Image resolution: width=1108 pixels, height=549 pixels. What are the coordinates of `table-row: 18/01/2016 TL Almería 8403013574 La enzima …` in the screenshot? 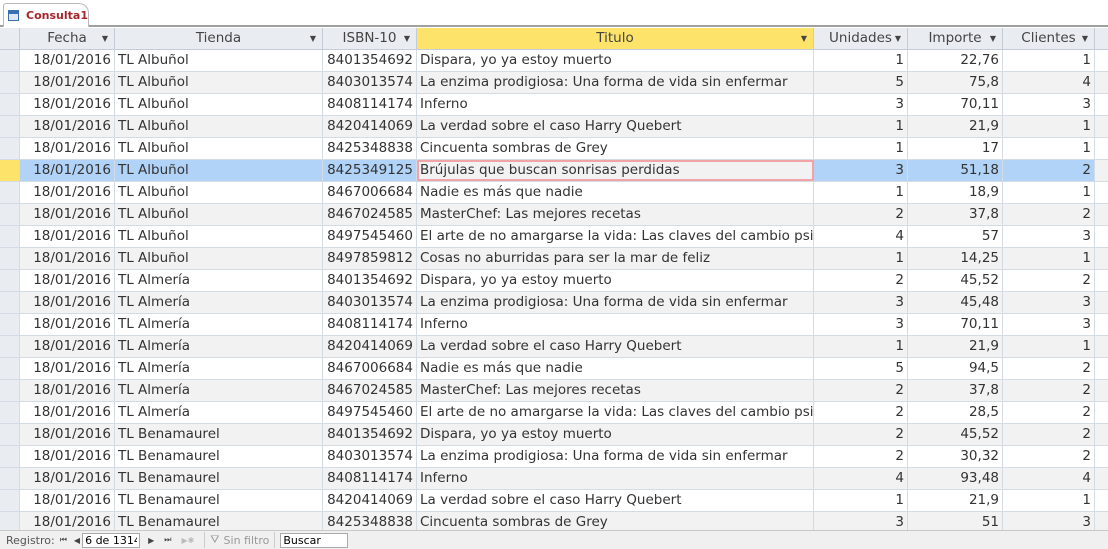 It's located at (554, 303).